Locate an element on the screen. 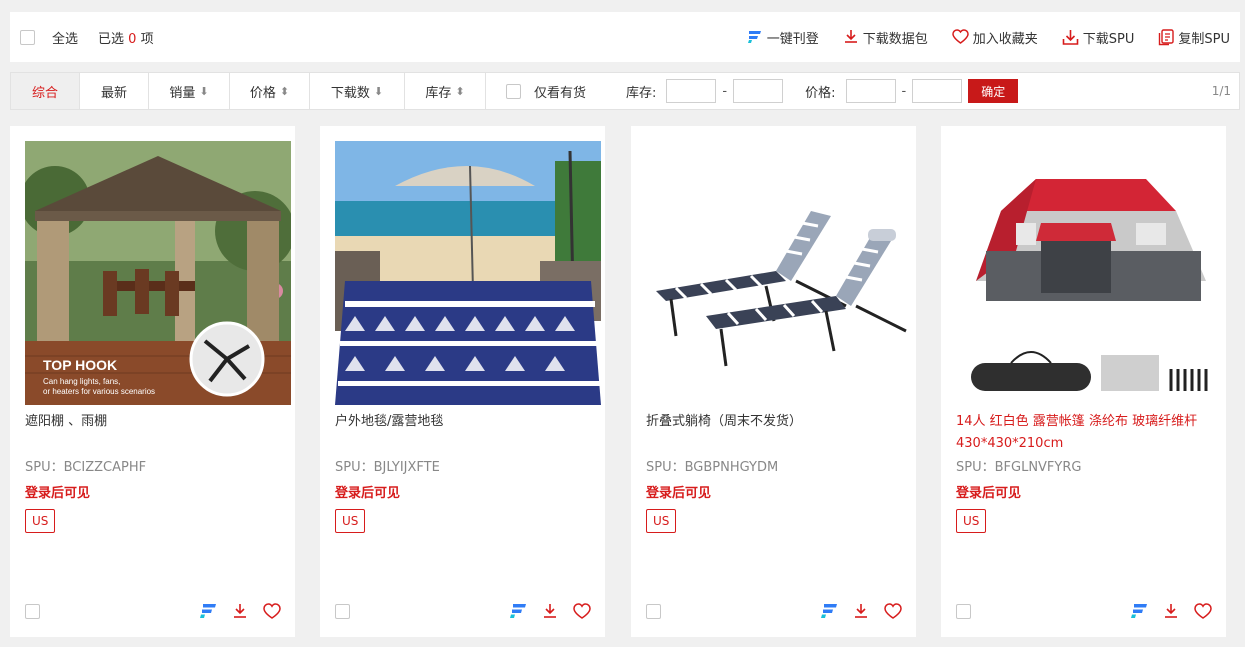 This screenshot has height=647, width=1245. tab-downloads: 下载数 ⬇ is located at coordinates (357, 91).